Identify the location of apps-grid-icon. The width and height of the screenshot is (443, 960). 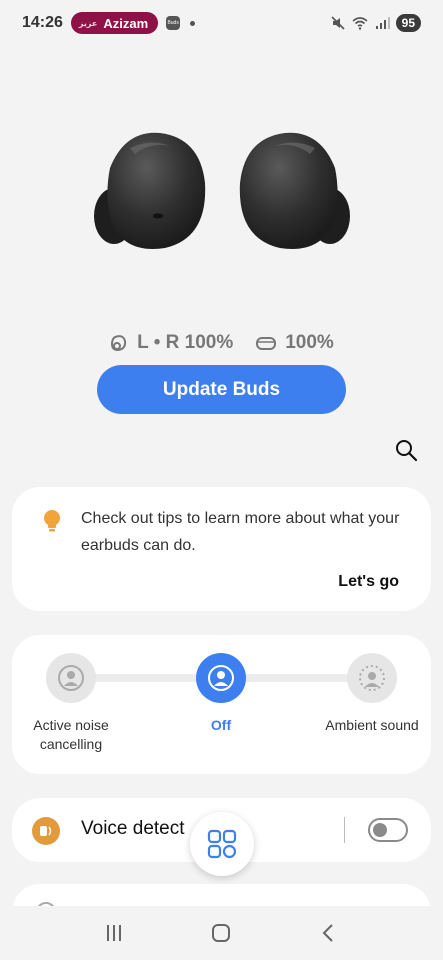
(222, 844).